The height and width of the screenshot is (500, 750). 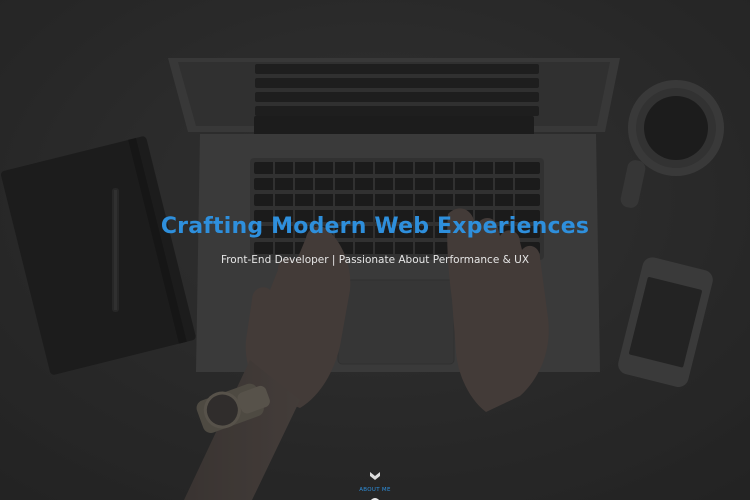 What do you see at coordinates (375, 490) in the screenshot?
I see `scroll-label: ABOUT ME` at bounding box center [375, 490].